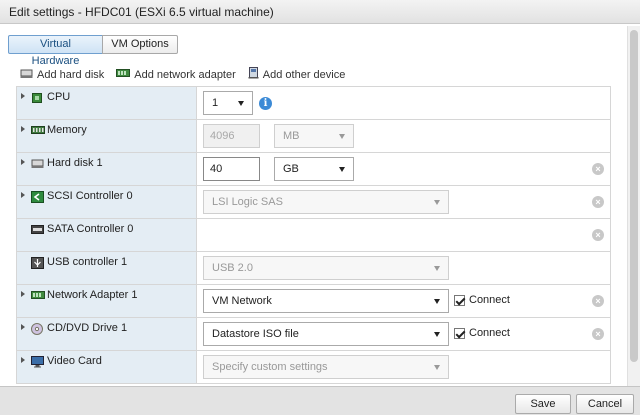 Image resolution: width=640 pixels, height=415 pixels. What do you see at coordinates (106, 136) in the screenshot?
I see `device-label-cell: Memory` at bounding box center [106, 136].